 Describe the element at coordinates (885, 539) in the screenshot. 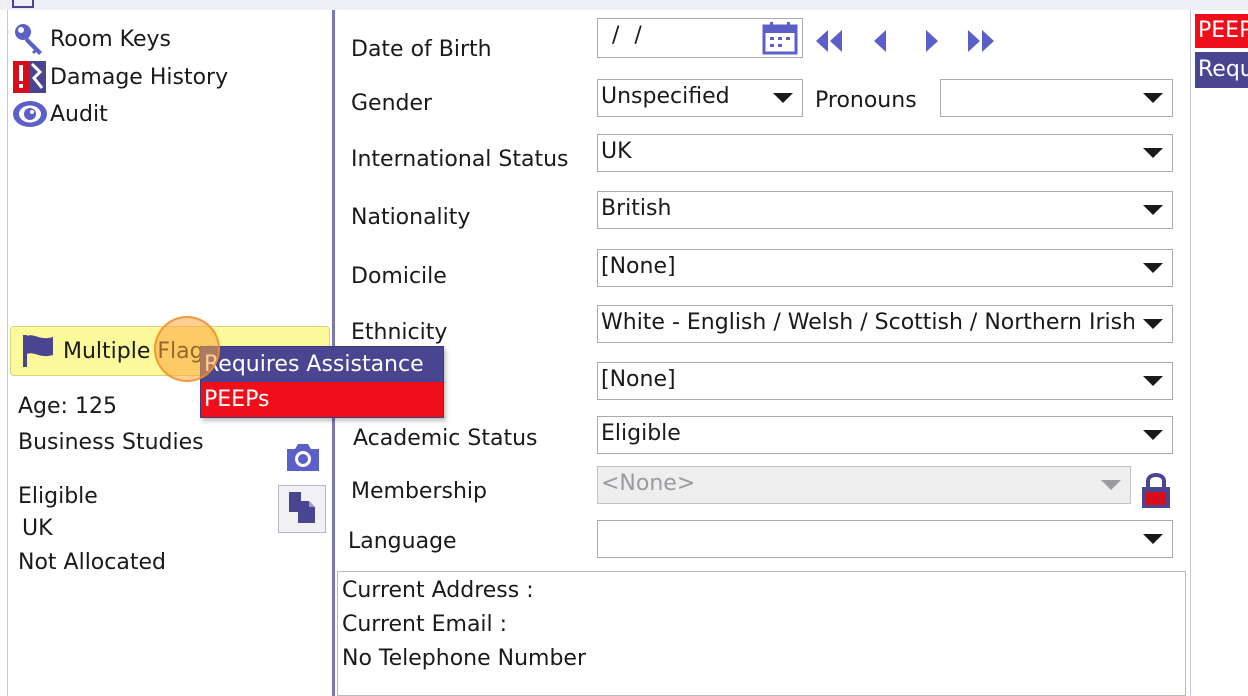

I see `language-select` at that location.